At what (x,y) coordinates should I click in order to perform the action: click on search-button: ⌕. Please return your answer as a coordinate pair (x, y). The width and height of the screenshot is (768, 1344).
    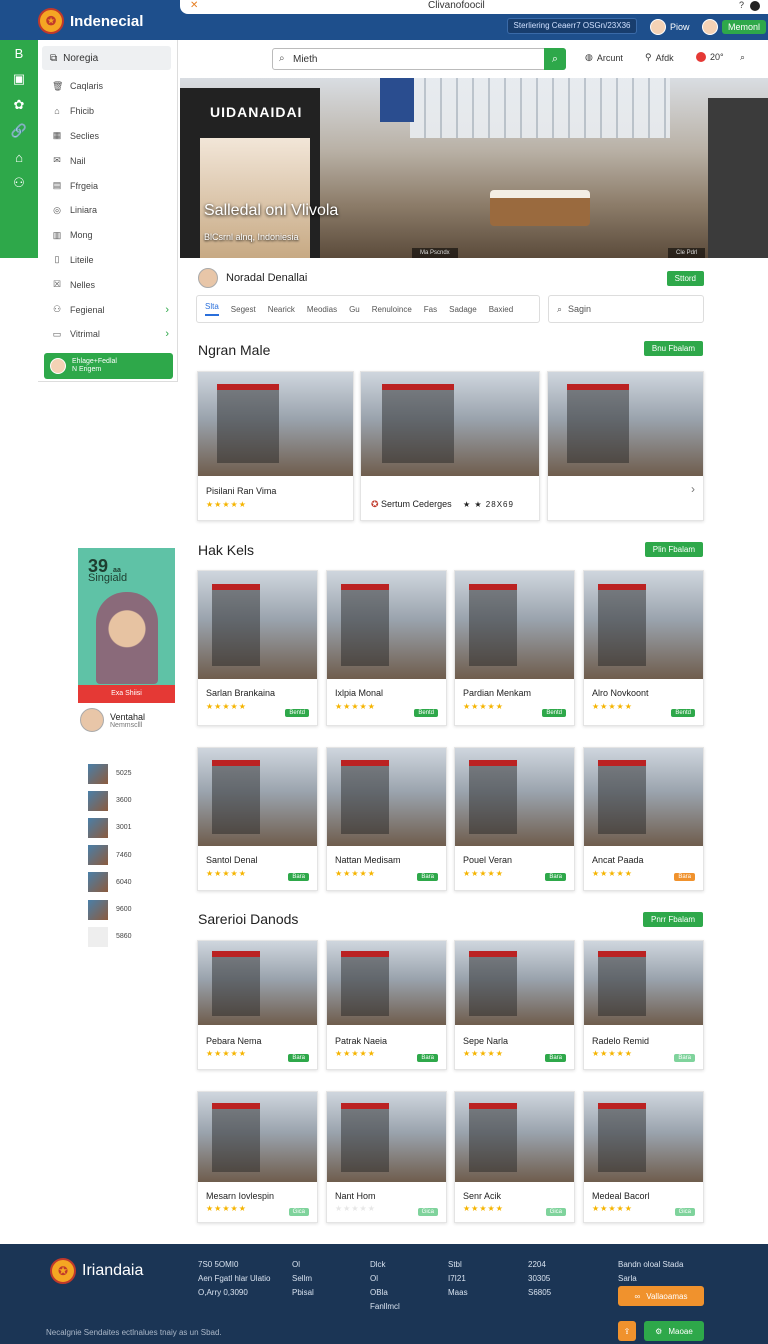
    Looking at the image, I should click on (555, 59).